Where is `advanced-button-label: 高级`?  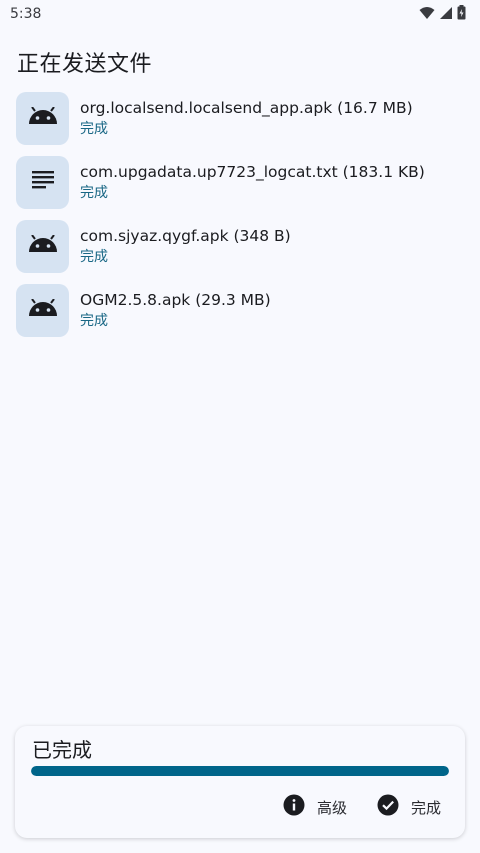
advanced-button-label: 高级 is located at coordinates (331, 807).